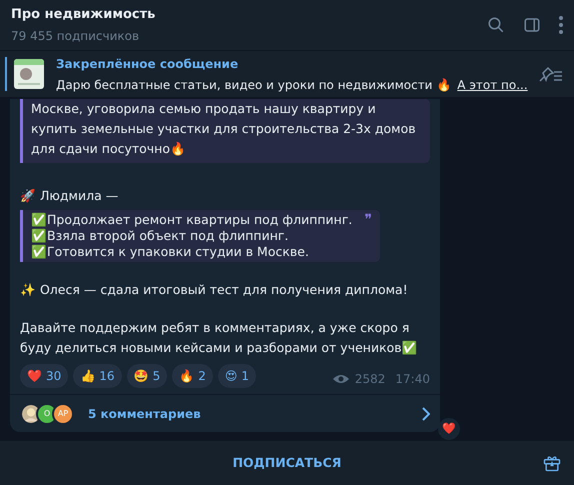 This screenshot has height=485, width=574. I want to click on message-paragraph: ✨ Олеся — сдала итоговый тест для получения диплома!, so click(214, 290).